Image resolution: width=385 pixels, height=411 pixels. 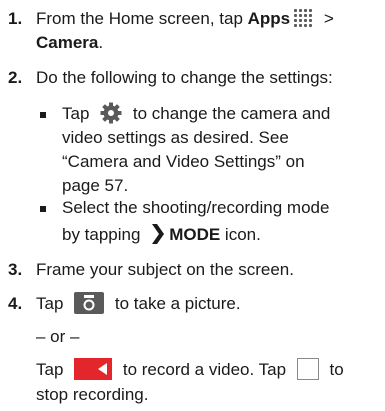 I want to click on step-4-or: – or –, so click(x=58, y=336).